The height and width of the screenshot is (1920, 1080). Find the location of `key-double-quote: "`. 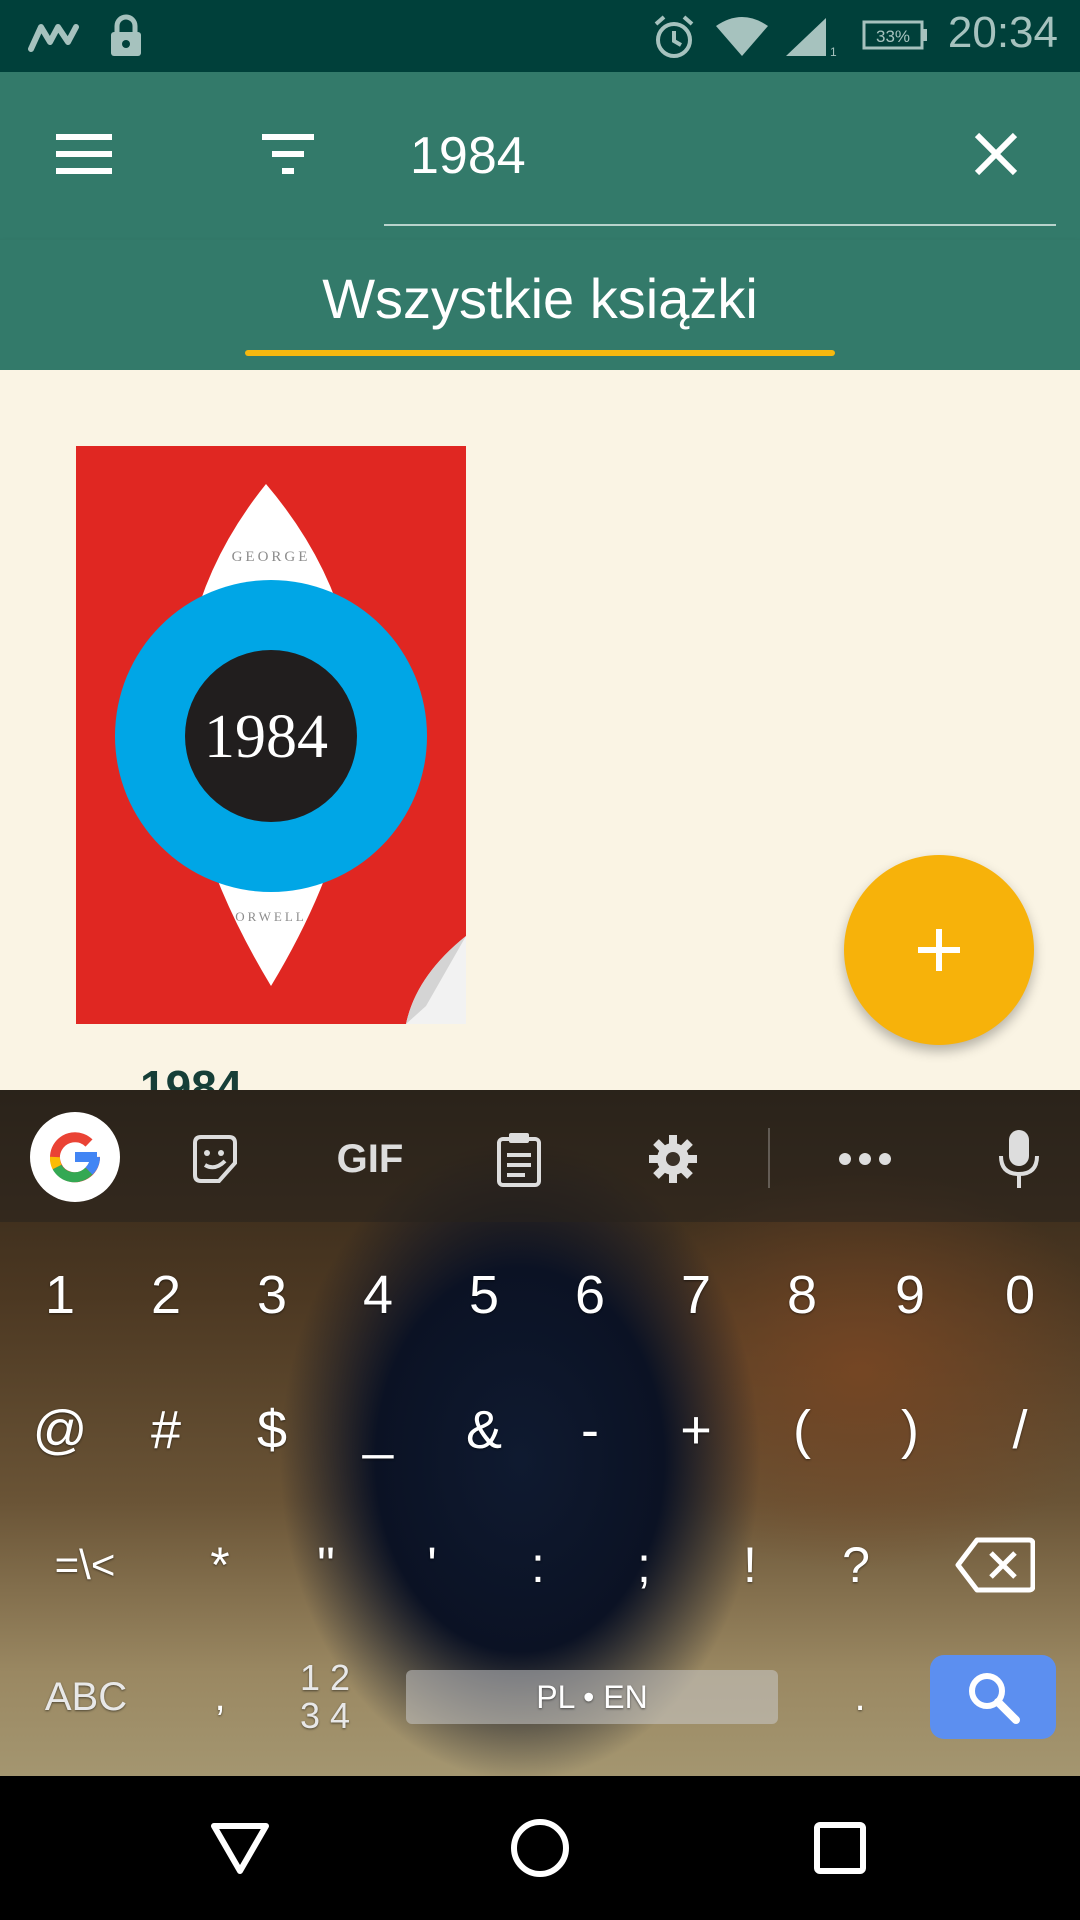

key-double-quote: " is located at coordinates (326, 1565).